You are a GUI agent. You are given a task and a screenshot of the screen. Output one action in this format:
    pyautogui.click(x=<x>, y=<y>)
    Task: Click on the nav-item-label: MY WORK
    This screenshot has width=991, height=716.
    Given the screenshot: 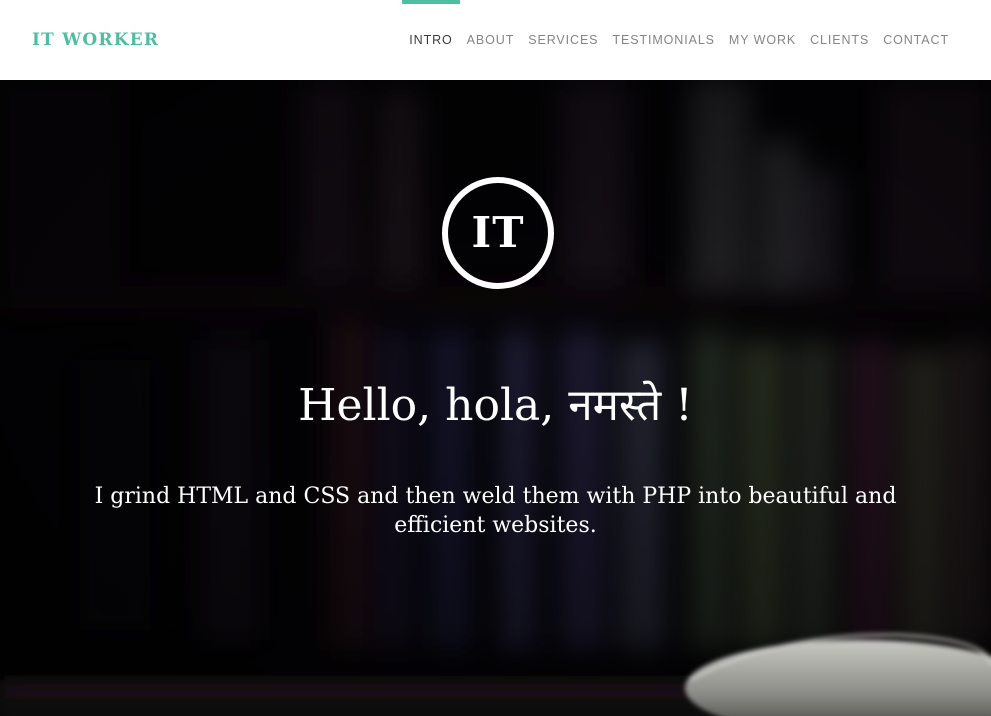 What is the action you would take?
    pyautogui.click(x=762, y=40)
    